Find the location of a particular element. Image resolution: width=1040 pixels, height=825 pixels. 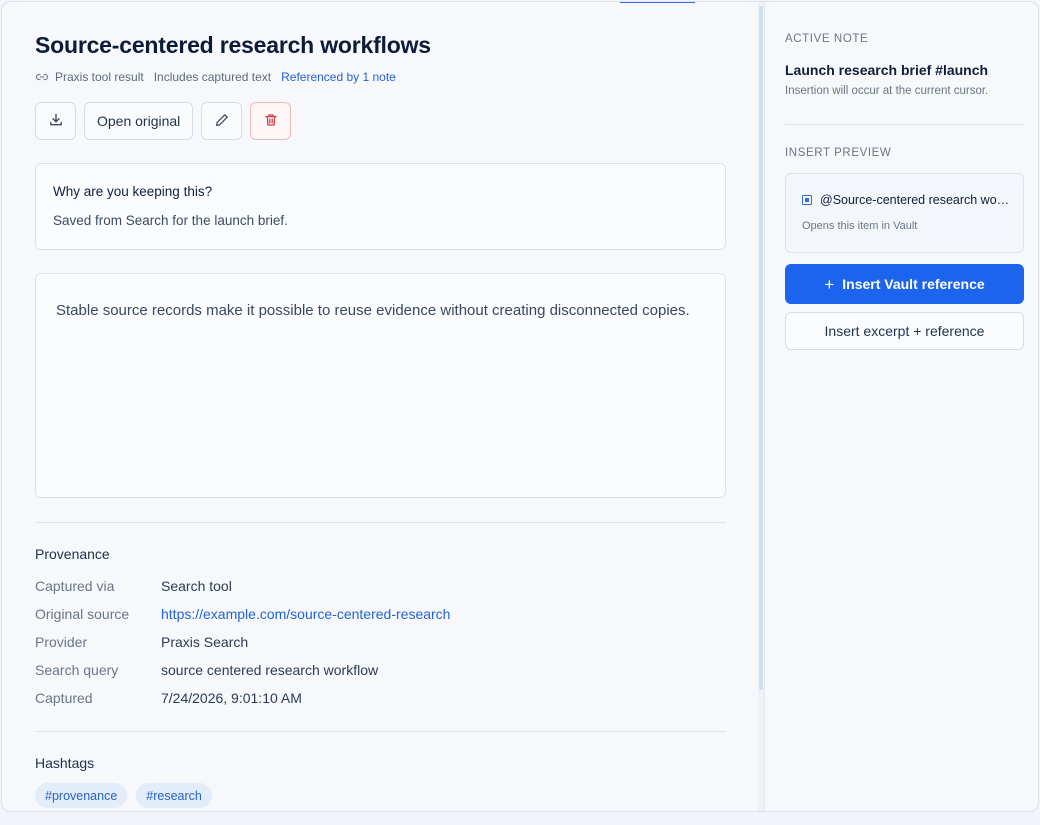

provenance-label: Captured is located at coordinates (64, 698).